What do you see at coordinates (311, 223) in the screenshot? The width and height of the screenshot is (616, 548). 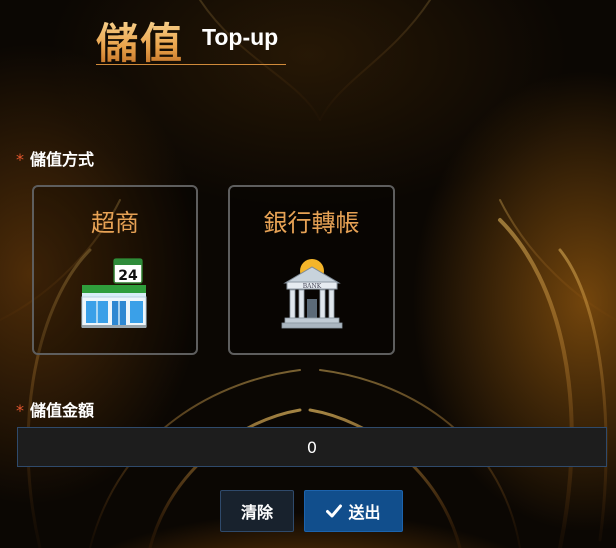 I see `method-option-label: 銀行轉帳` at bounding box center [311, 223].